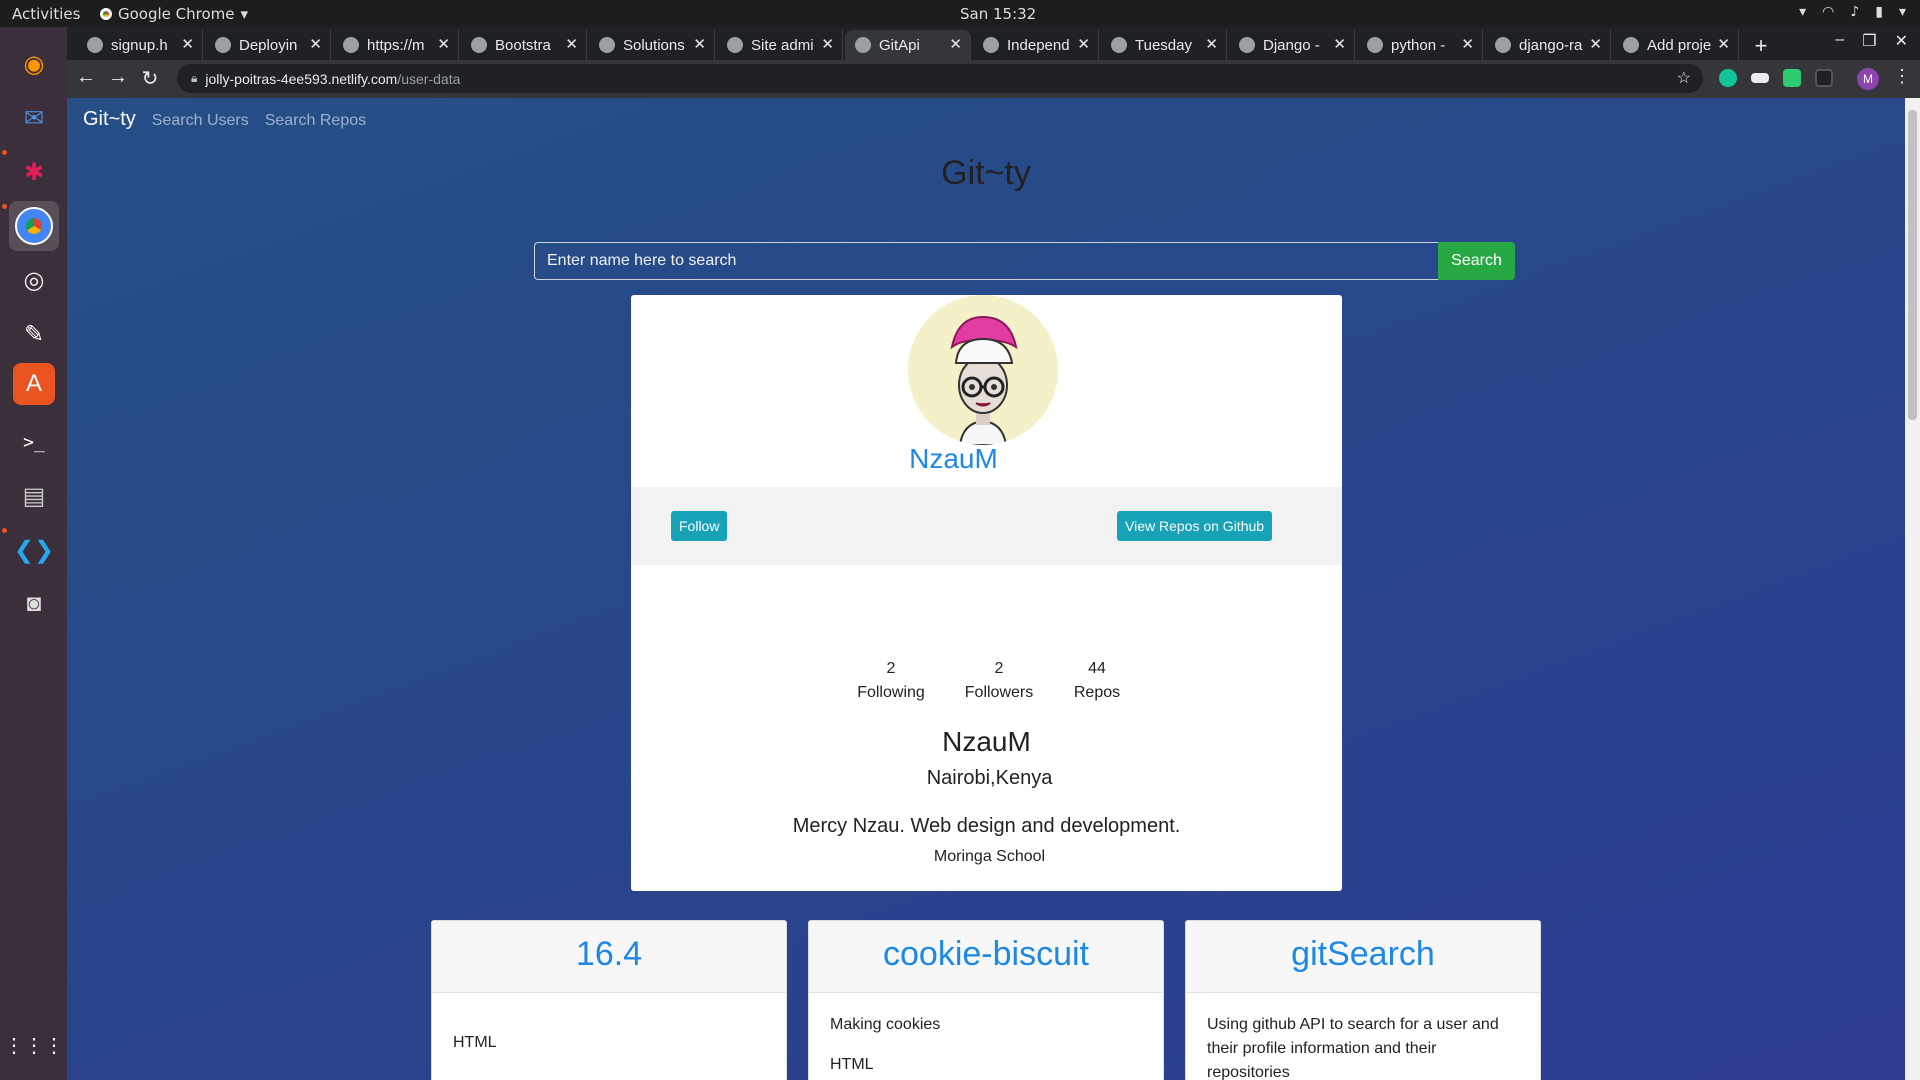  What do you see at coordinates (34, 226) in the screenshot?
I see `chrome-dock-icon` at bounding box center [34, 226].